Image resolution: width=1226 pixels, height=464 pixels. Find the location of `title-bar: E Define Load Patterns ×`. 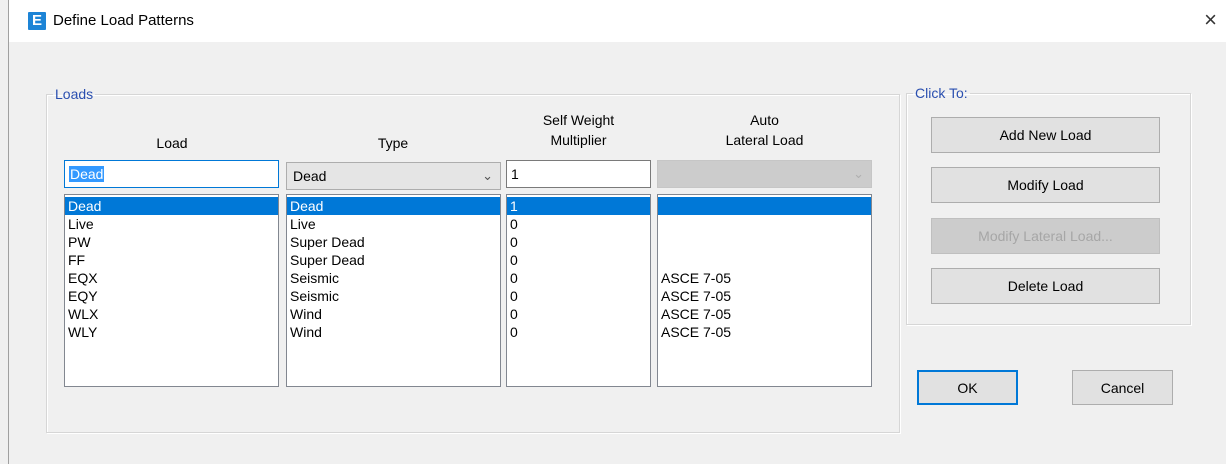

title-bar: E Define Load Patterns × is located at coordinates (617, 21).